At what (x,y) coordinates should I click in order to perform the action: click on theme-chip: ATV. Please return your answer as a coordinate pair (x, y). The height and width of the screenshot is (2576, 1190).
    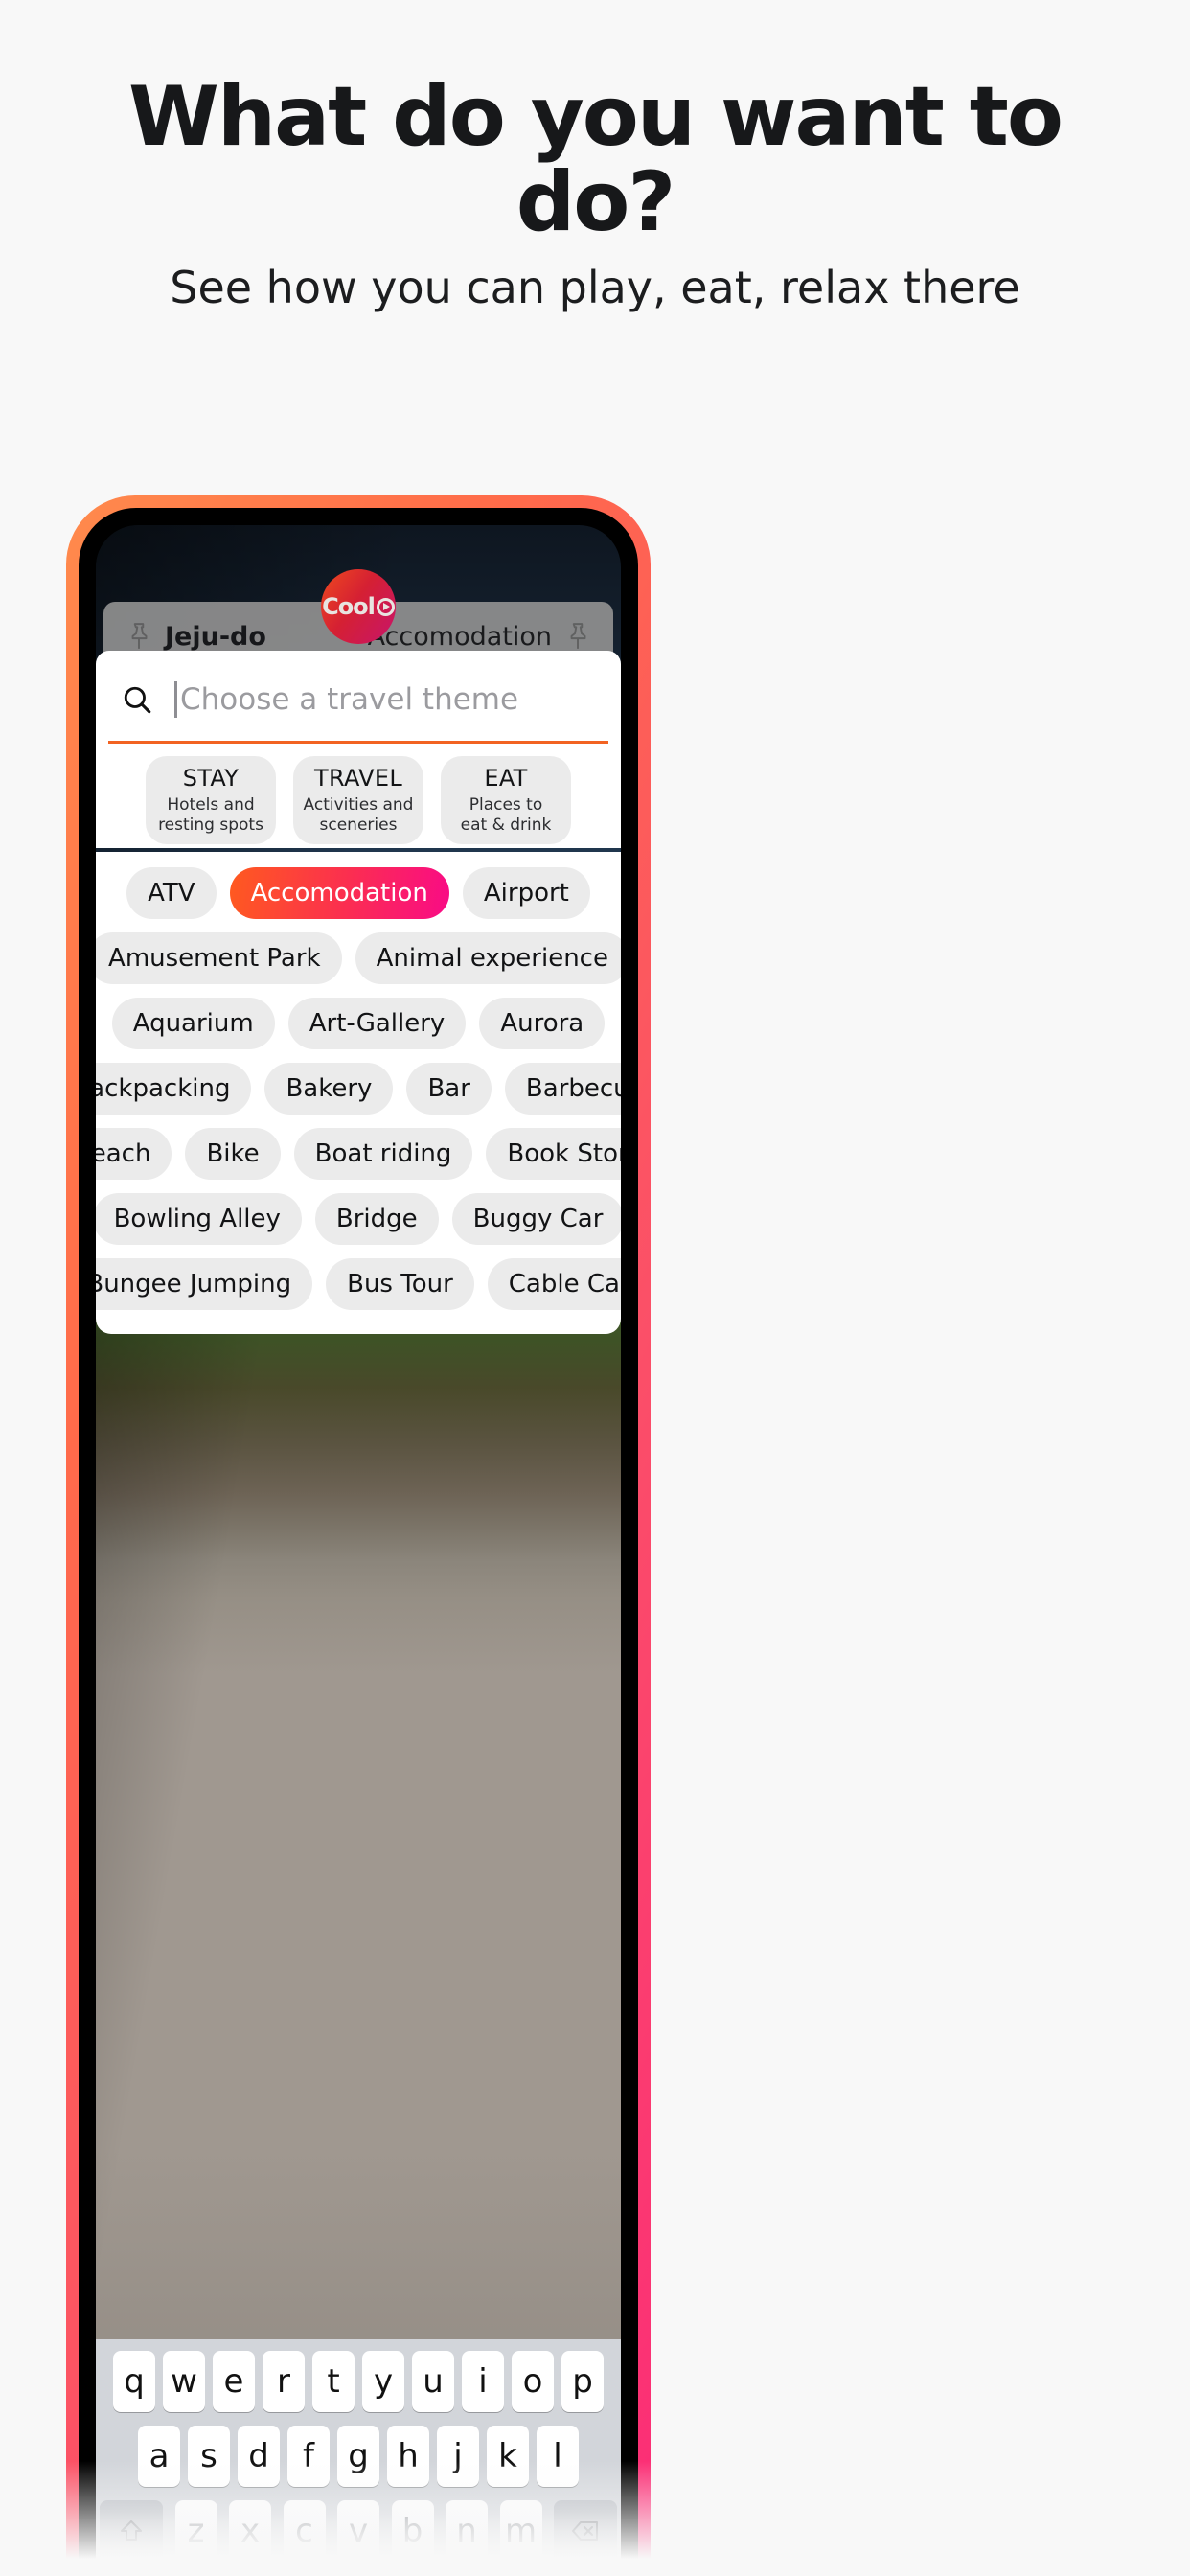
    Looking at the image, I should click on (171, 893).